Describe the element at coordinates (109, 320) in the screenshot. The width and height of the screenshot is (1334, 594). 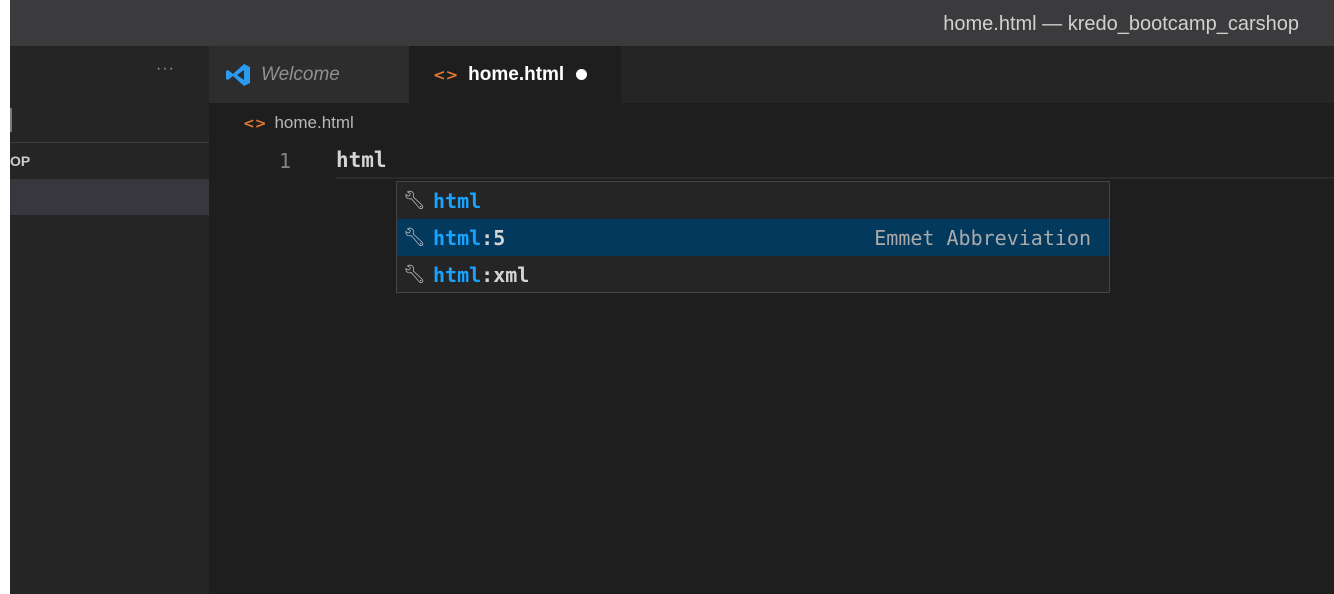
I see `explorer-sidebar: ··· OP` at that location.